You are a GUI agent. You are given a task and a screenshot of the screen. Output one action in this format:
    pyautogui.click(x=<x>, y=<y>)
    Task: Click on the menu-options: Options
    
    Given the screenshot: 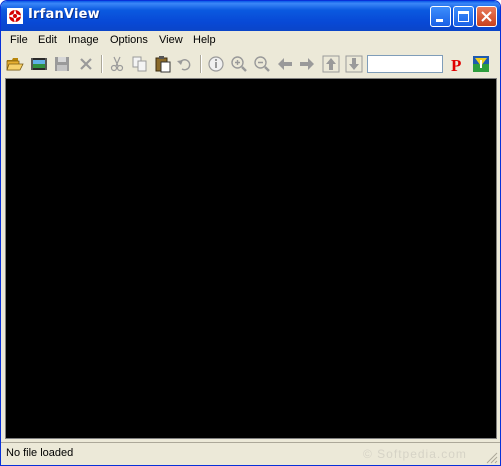 What is the action you would take?
    pyautogui.click(x=129, y=40)
    